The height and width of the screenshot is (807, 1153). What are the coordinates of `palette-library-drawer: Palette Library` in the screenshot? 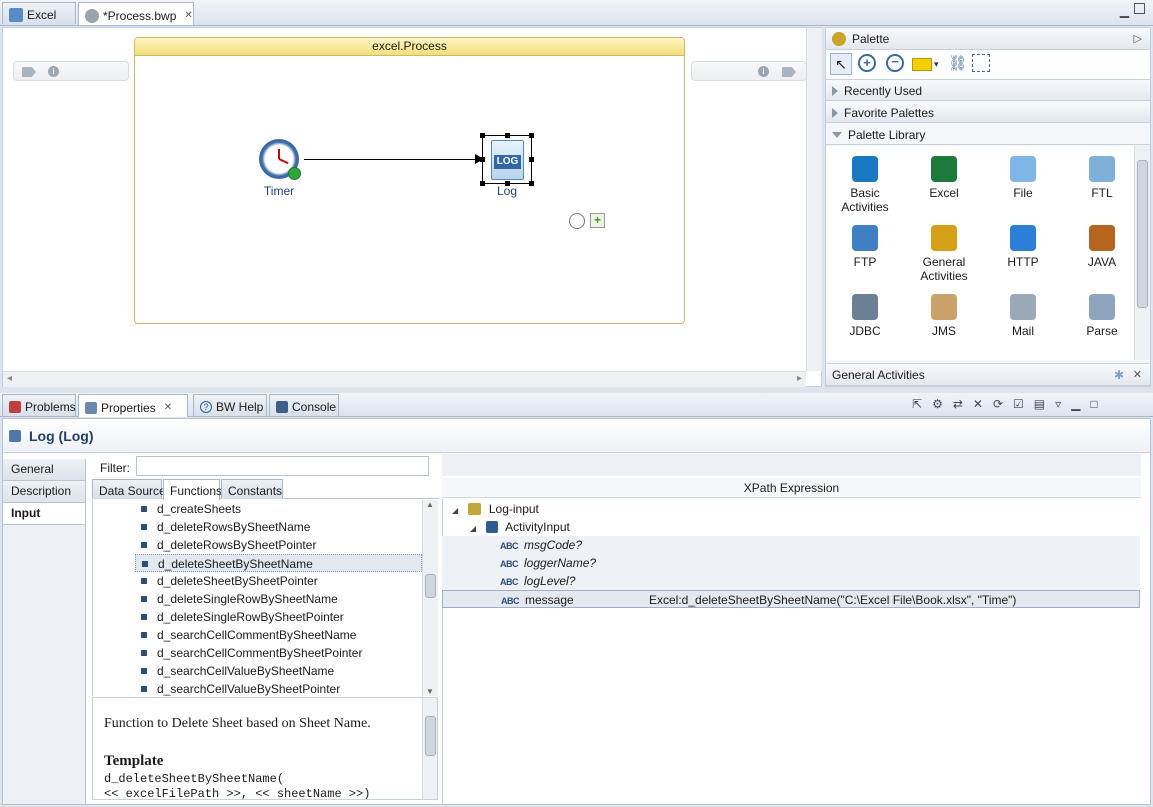 It's located at (988, 135).